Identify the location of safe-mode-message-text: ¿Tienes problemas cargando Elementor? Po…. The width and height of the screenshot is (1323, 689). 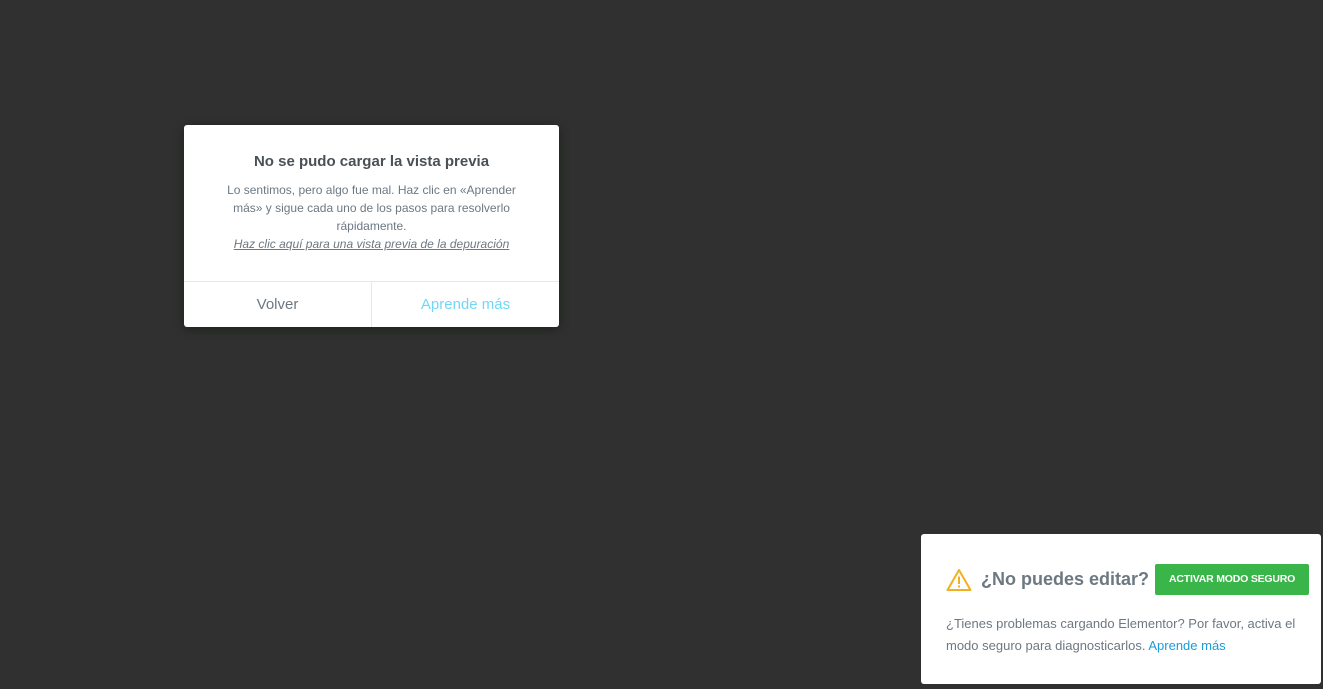
(1121, 634).